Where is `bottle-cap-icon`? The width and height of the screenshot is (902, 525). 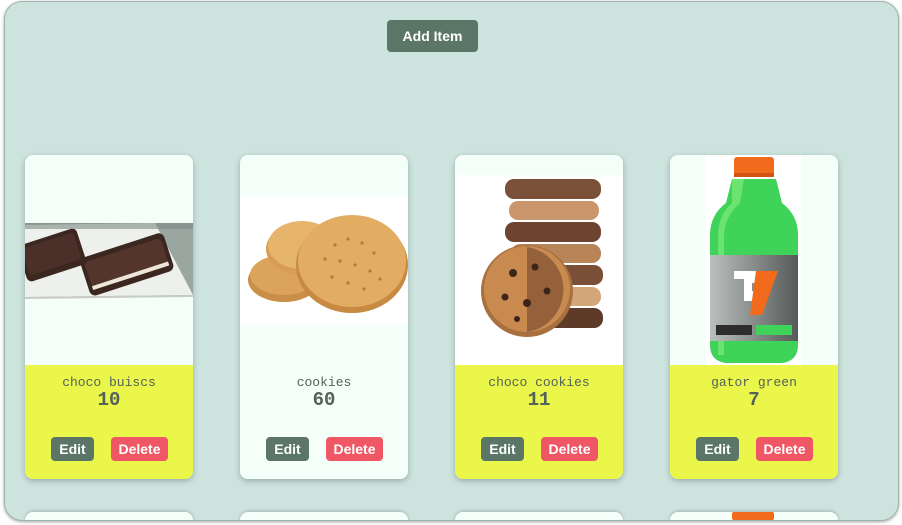 bottle-cap-icon is located at coordinates (753, 516).